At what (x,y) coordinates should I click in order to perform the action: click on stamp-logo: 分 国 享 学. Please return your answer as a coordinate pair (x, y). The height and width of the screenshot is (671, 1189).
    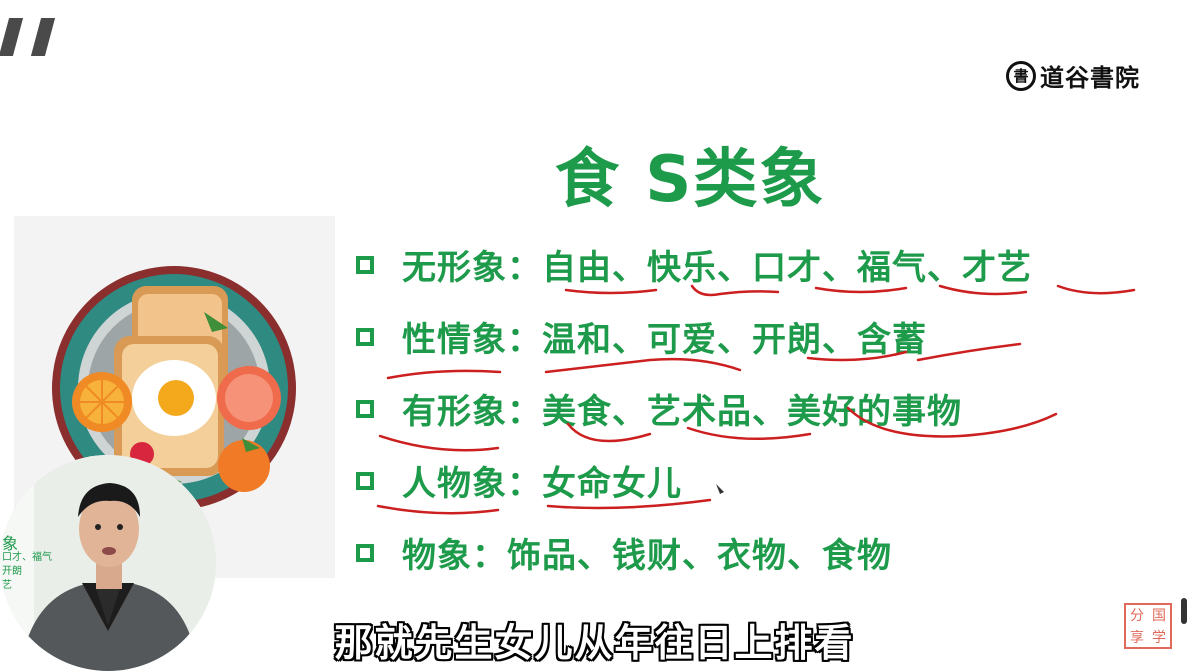
    Looking at the image, I should click on (1148, 626).